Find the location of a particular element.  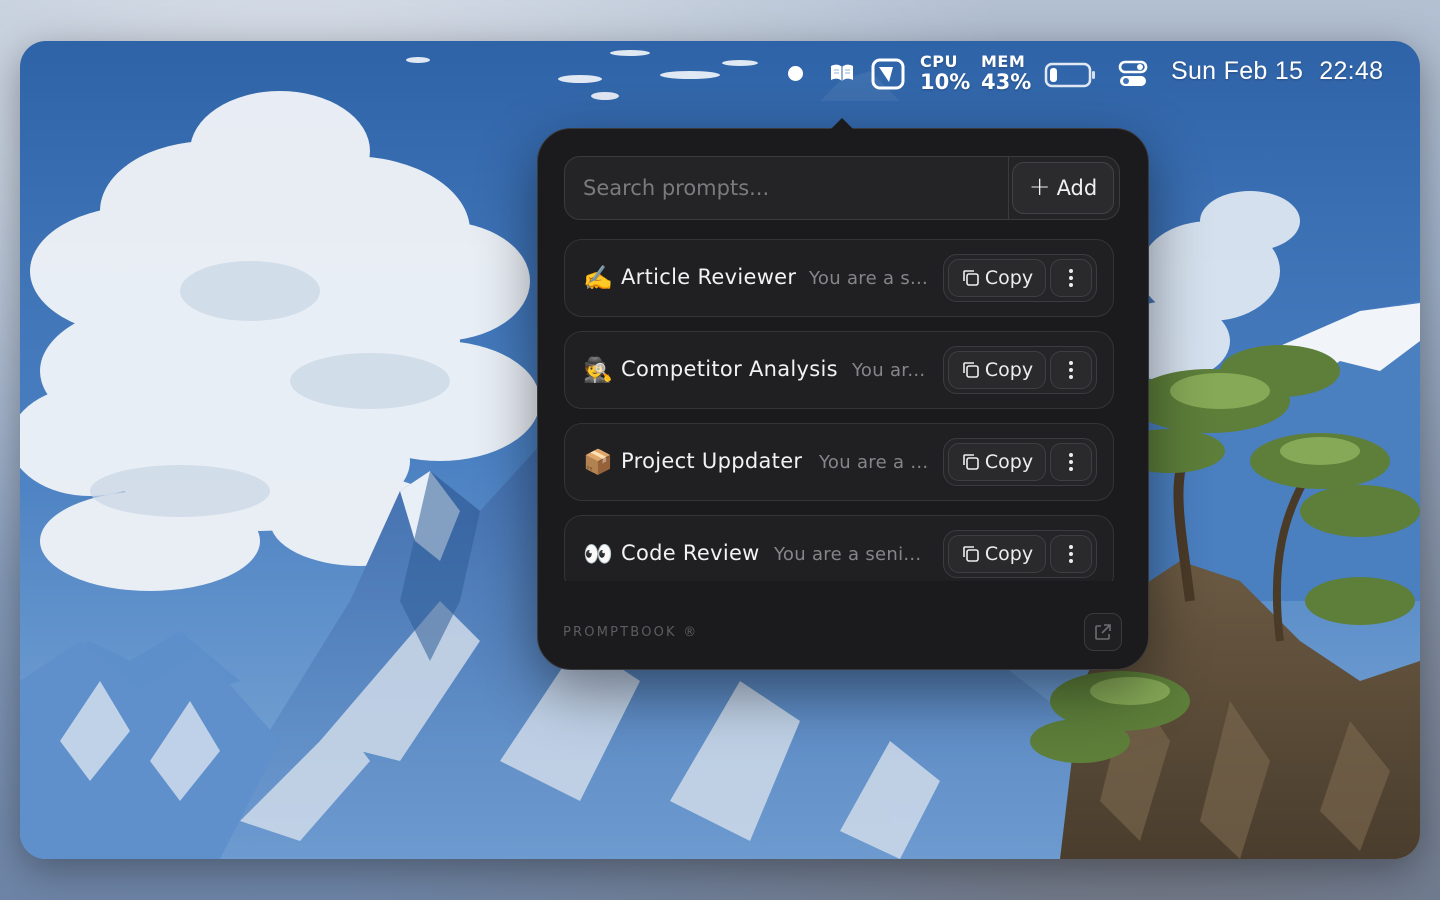

battery-level is located at coordinates (1053, 75).